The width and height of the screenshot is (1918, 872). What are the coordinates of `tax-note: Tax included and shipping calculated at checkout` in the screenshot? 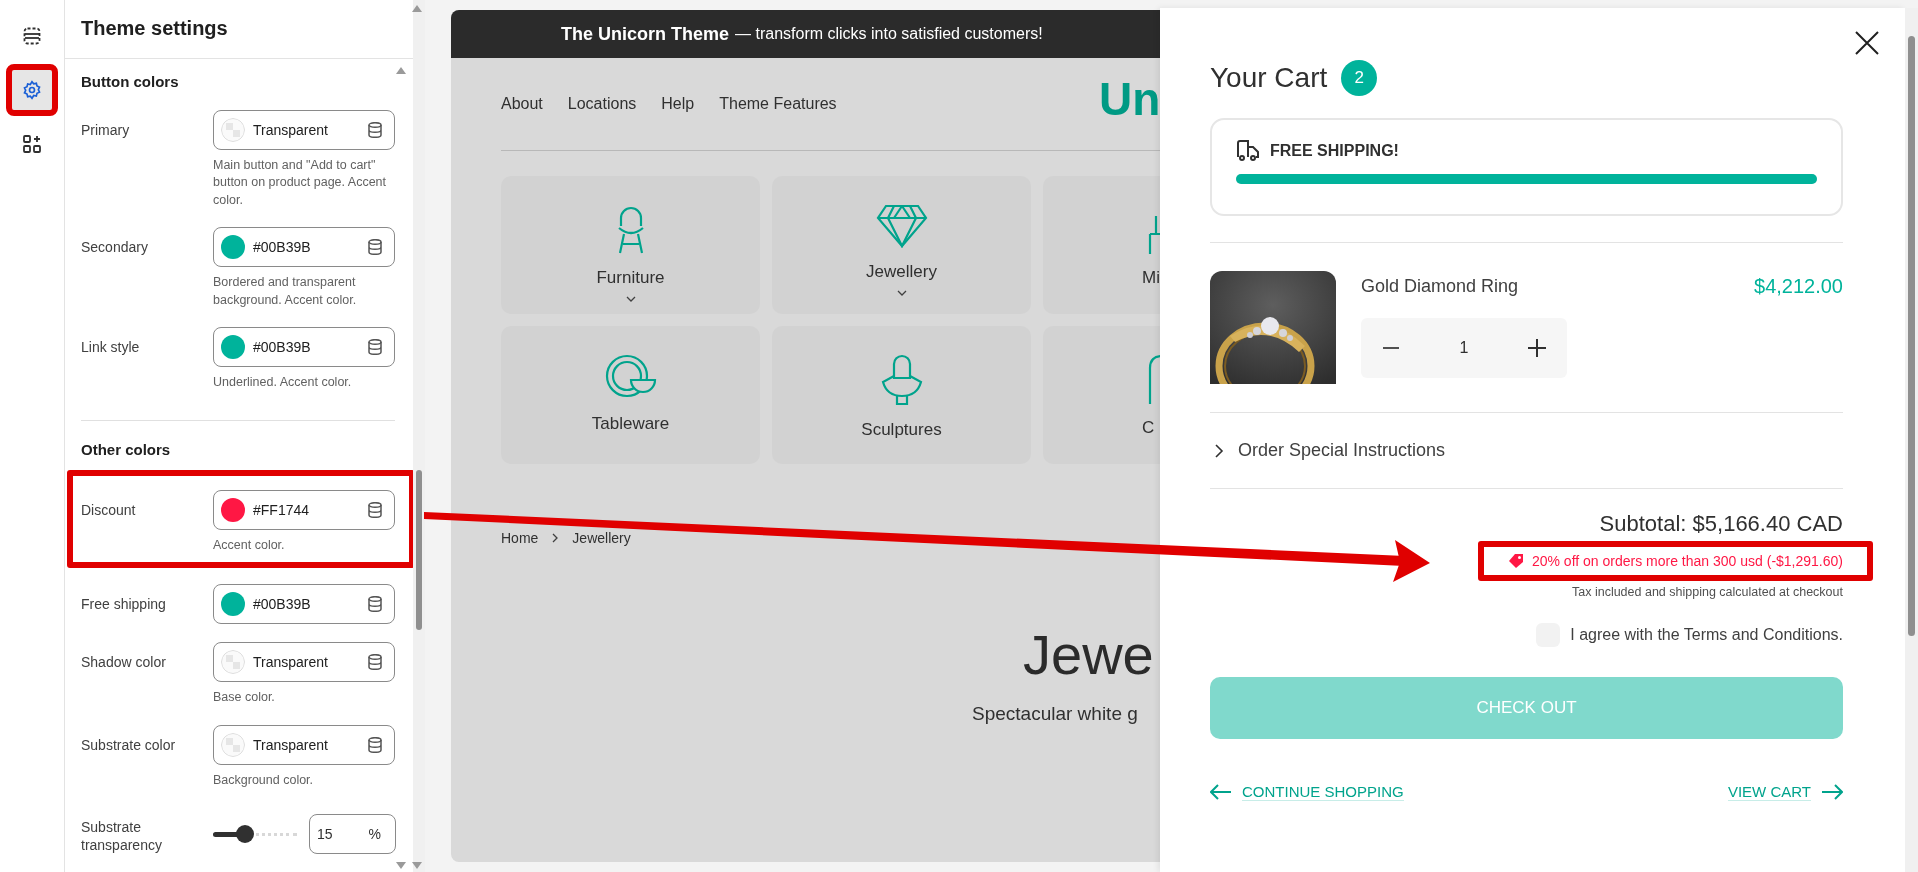 It's located at (1707, 592).